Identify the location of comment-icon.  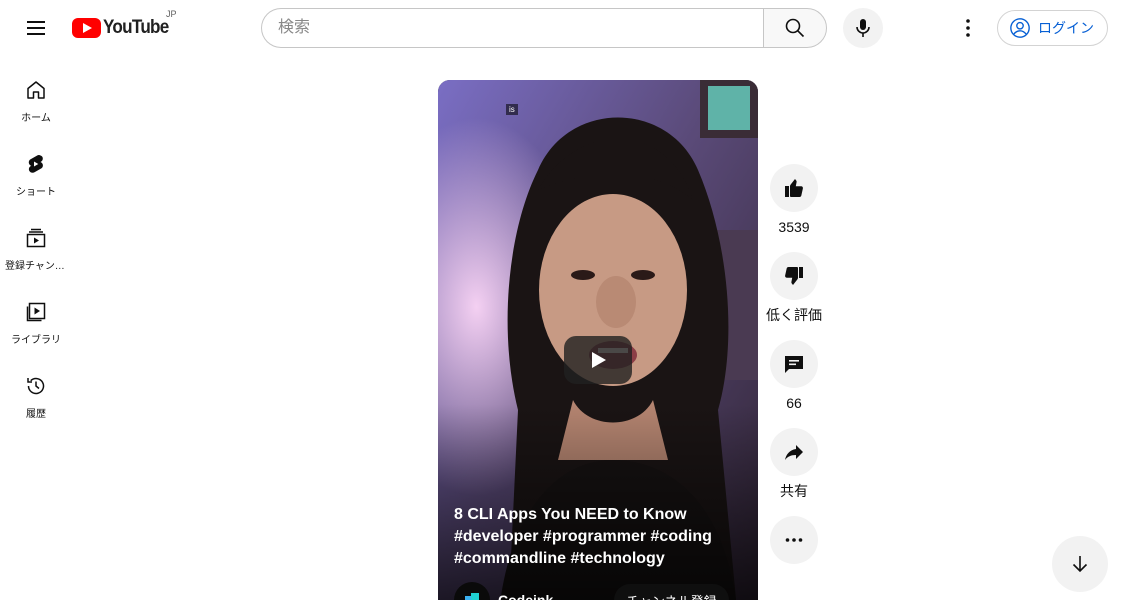
(794, 364).